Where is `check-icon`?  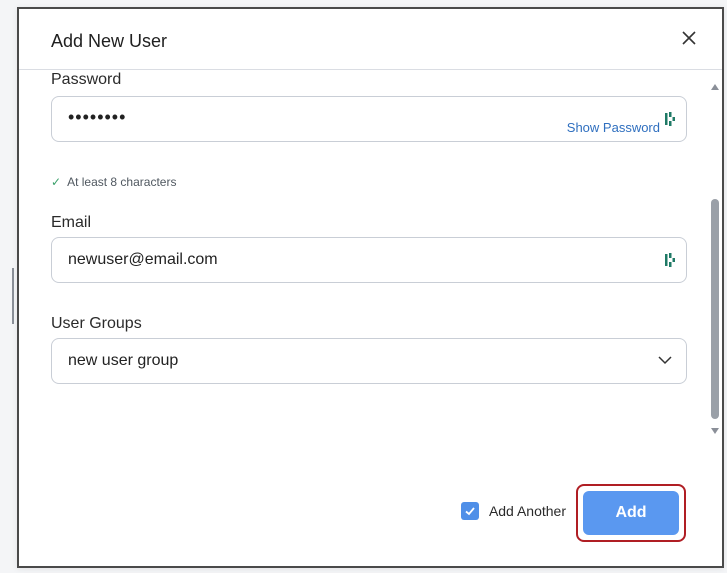
check-icon is located at coordinates (470, 511).